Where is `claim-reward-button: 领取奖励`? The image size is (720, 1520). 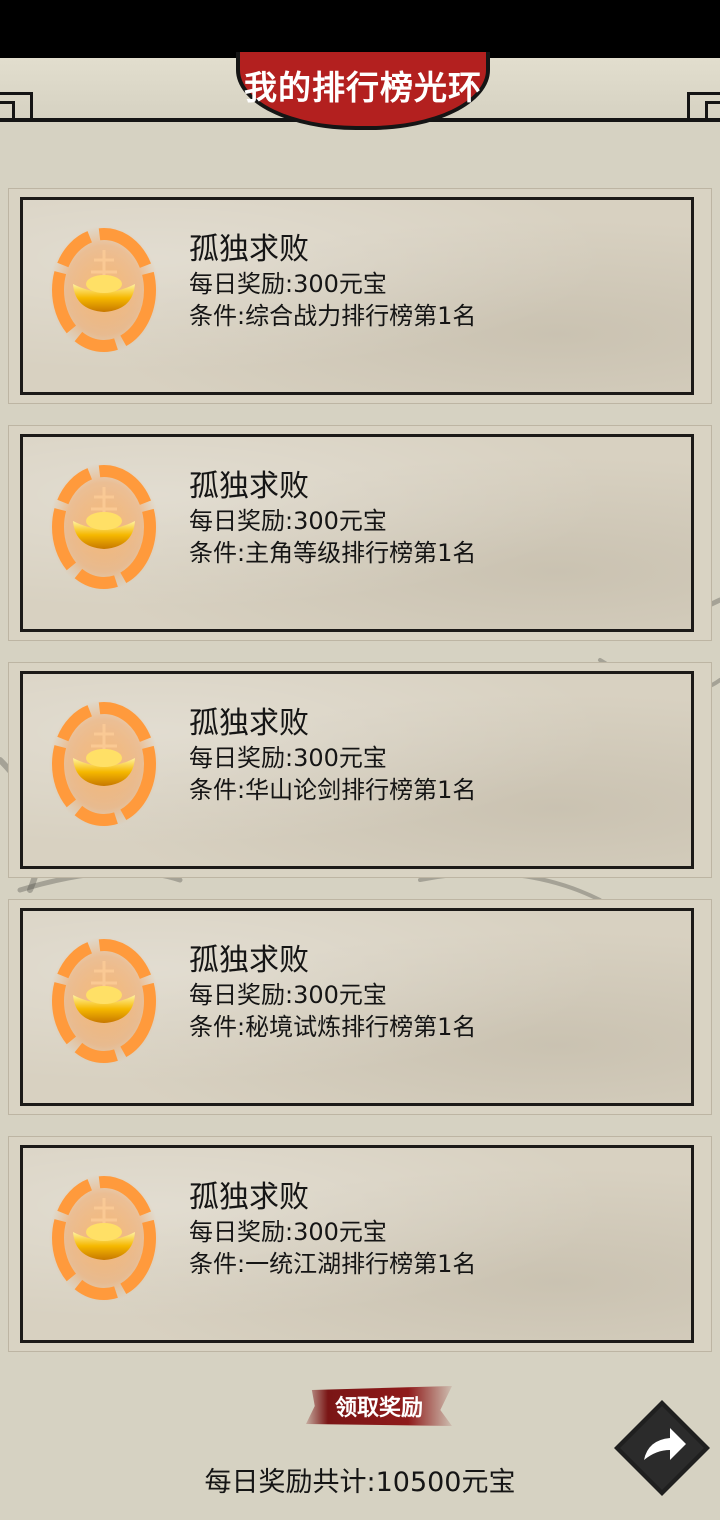 claim-reward-button: 领取奖励 is located at coordinates (379, 1406).